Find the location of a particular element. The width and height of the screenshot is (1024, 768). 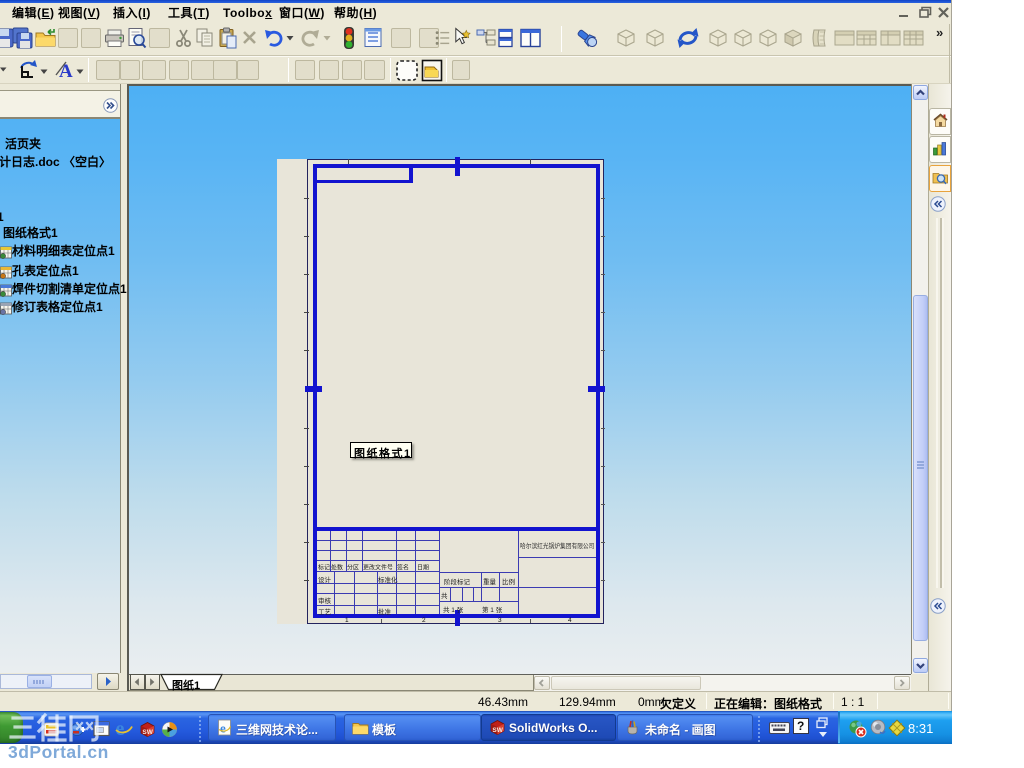

svg-text: A is located at coordinates (66, 71).